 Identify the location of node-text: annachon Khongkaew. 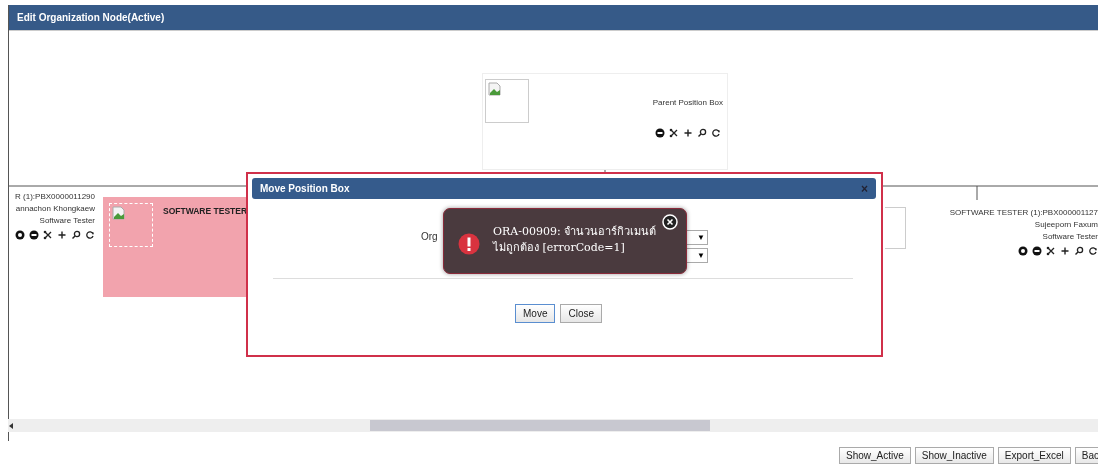
(55, 208).